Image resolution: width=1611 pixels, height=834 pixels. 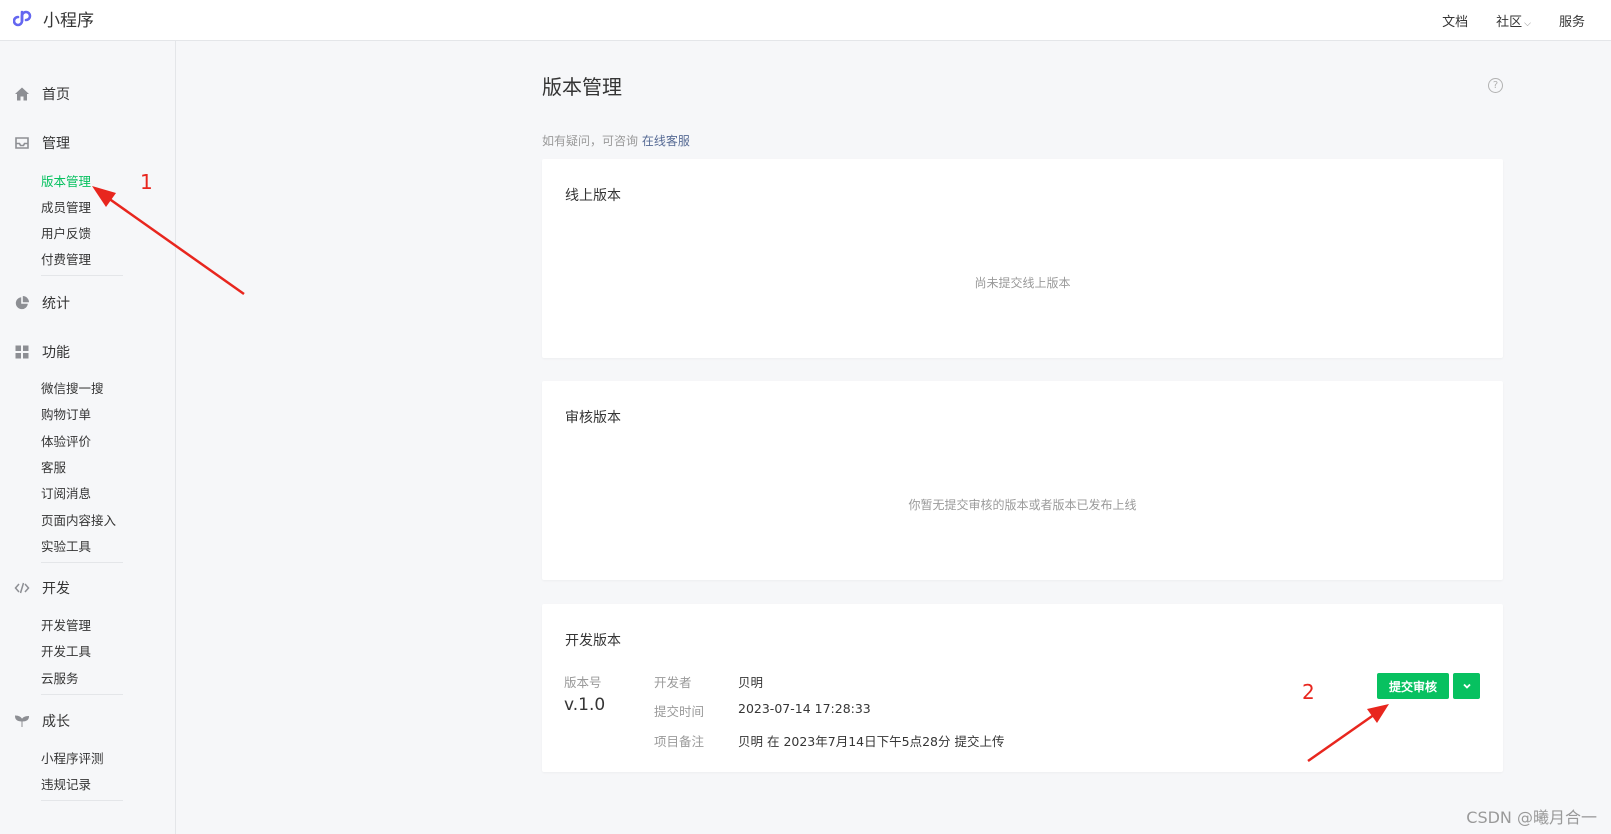 What do you see at coordinates (56, 722) in the screenshot?
I see `sidebar-growth-label: 成长` at bounding box center [56, 722].